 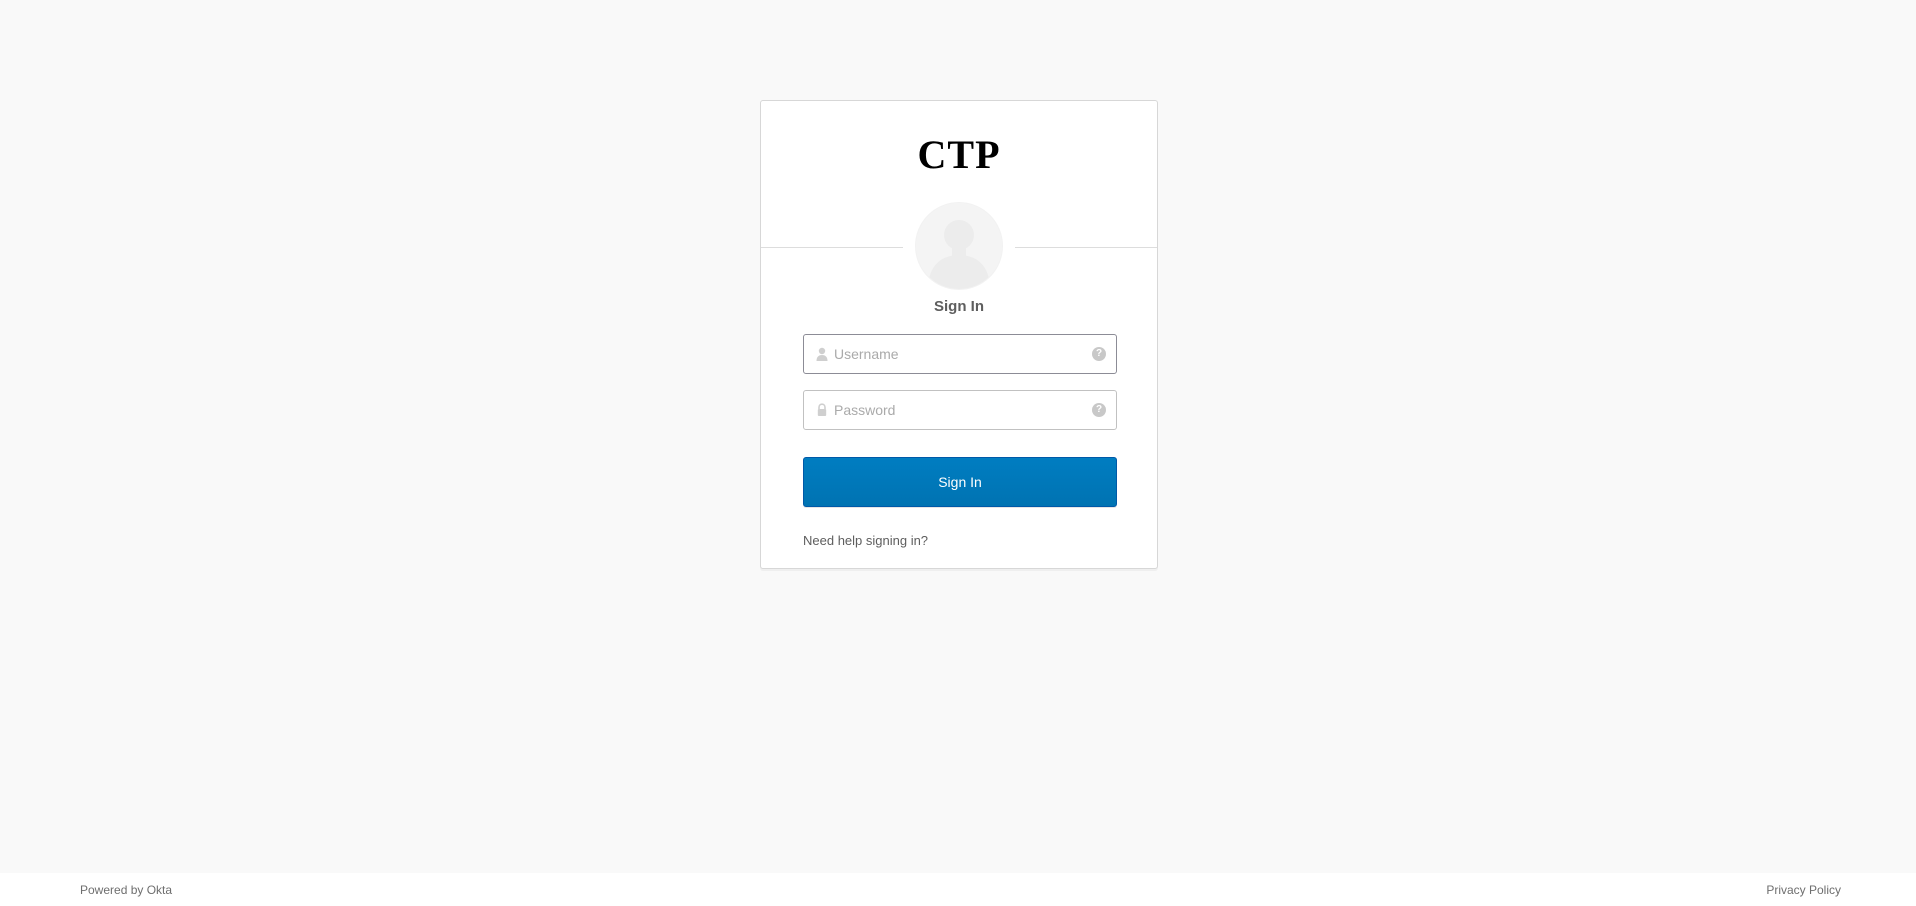 I want to click on password-field: ?, so click(x=960, y=410).